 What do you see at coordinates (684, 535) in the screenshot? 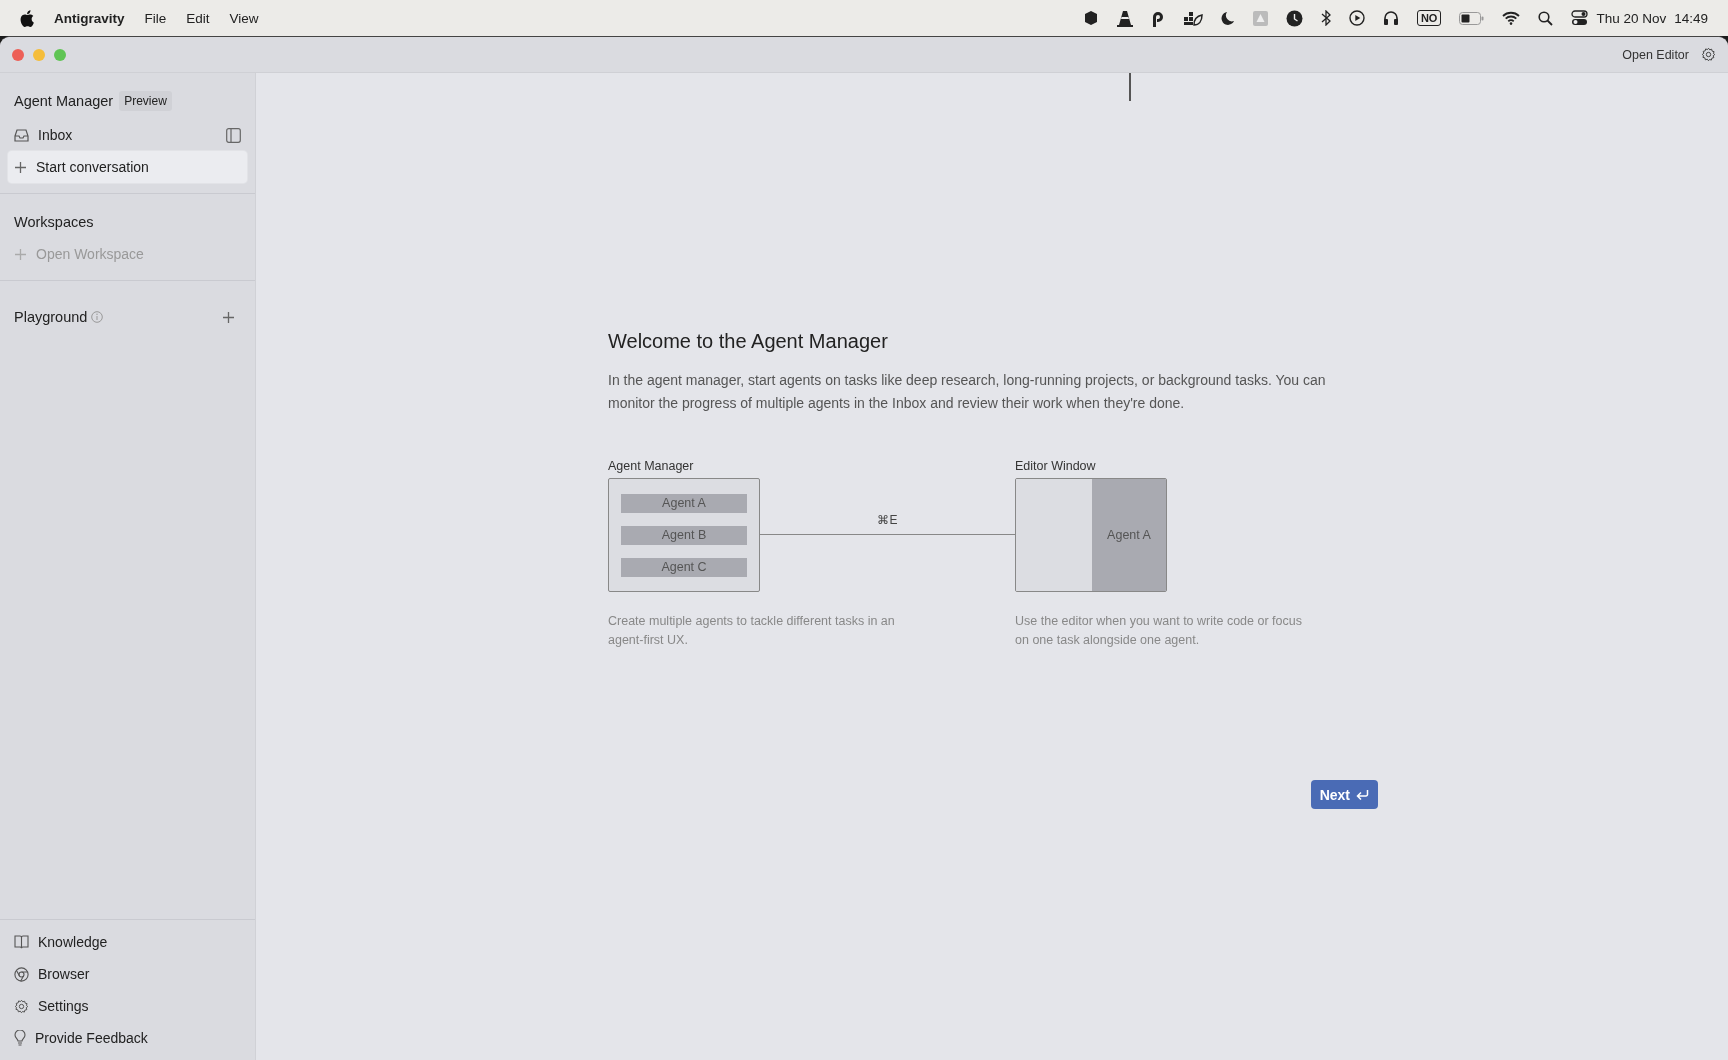
I see `agent-bar: Agent B` at bounding box center [684, 535].